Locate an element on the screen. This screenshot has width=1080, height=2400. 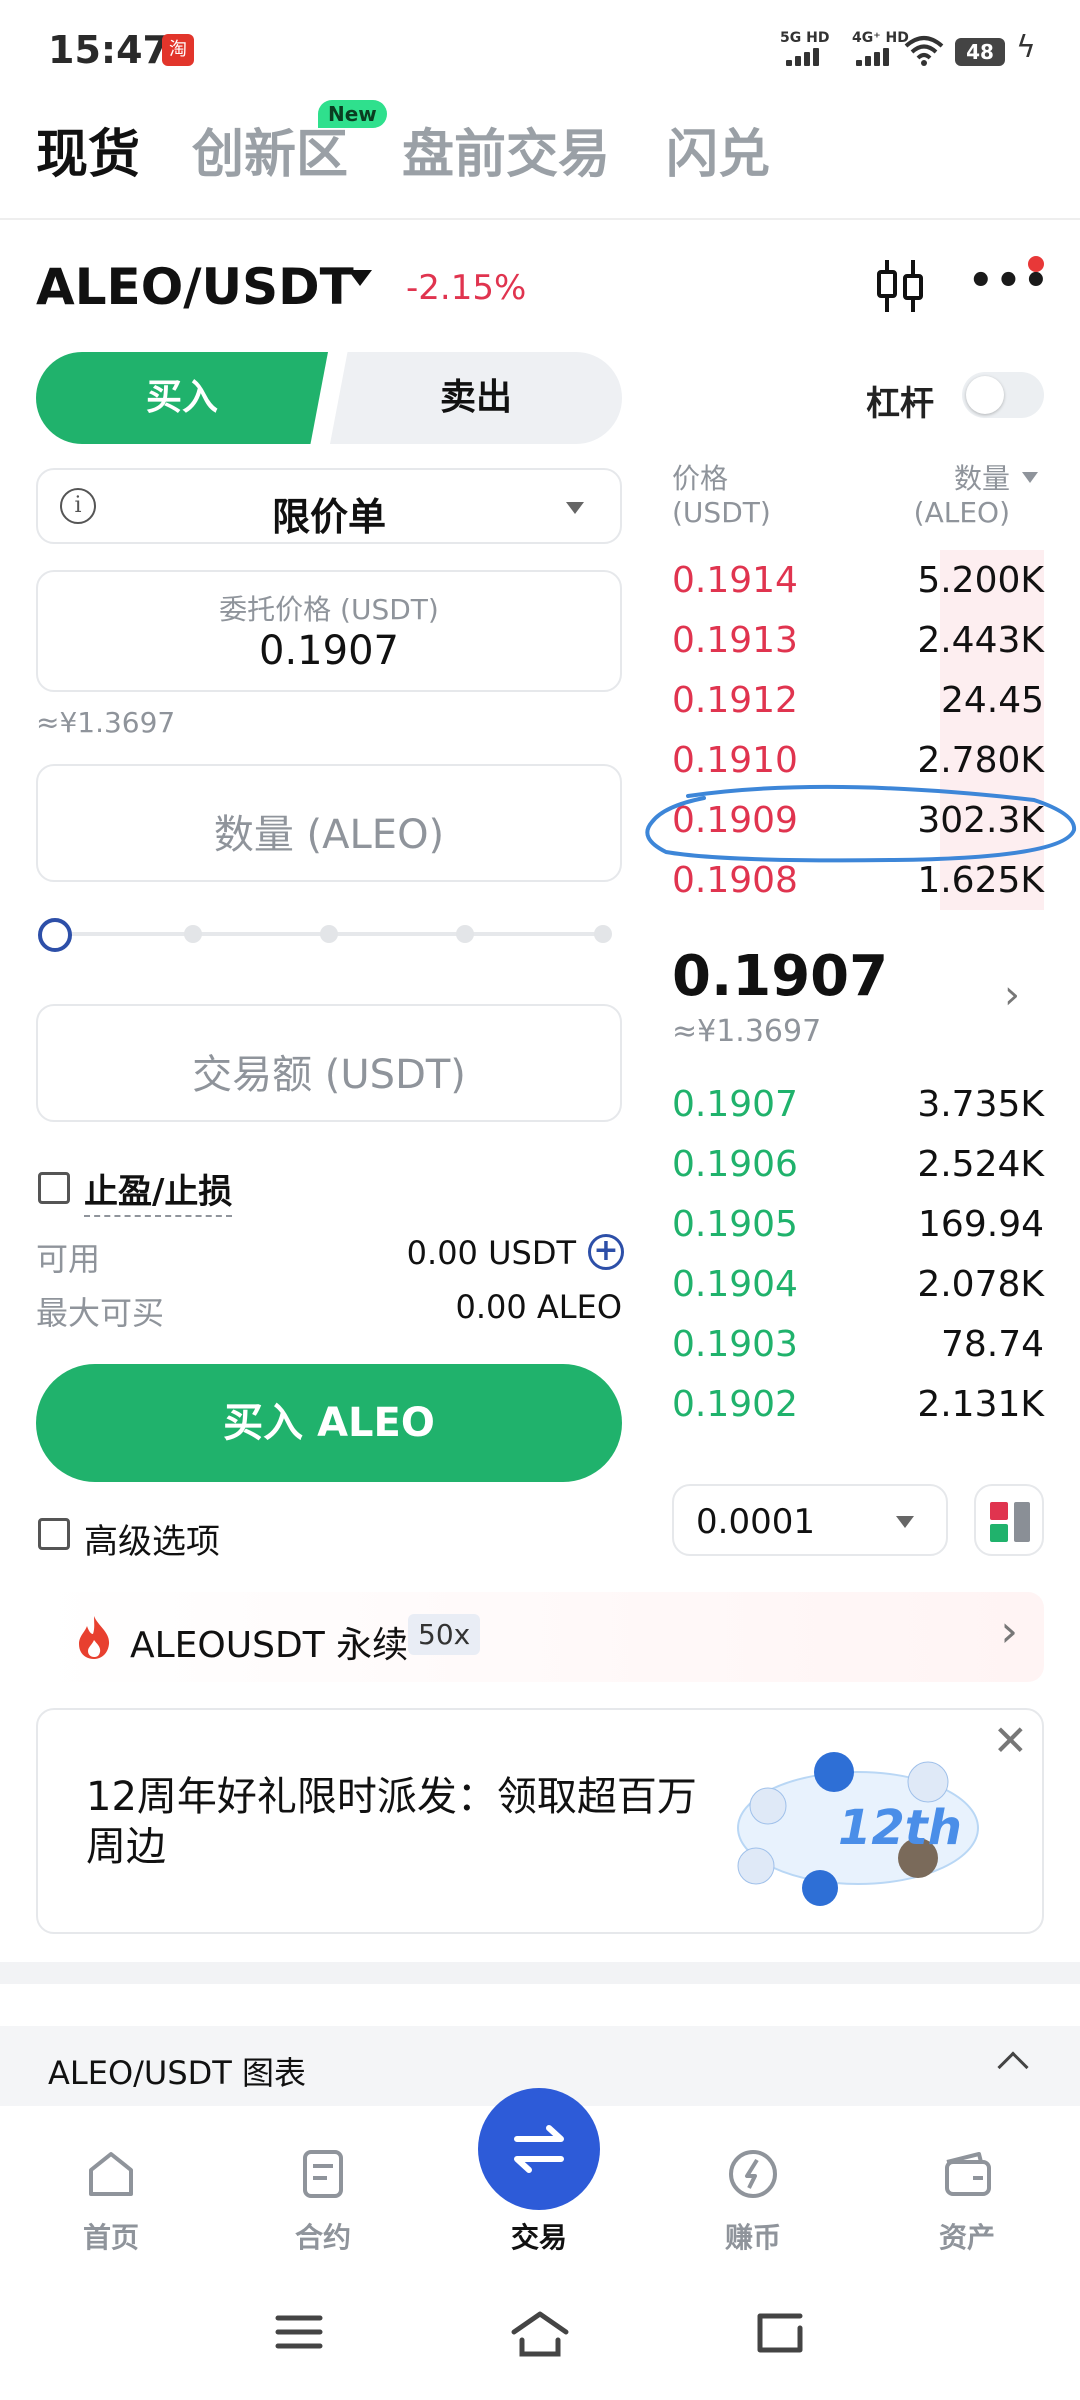
chevron-up-icon is located at coordinates (1013, 2067).